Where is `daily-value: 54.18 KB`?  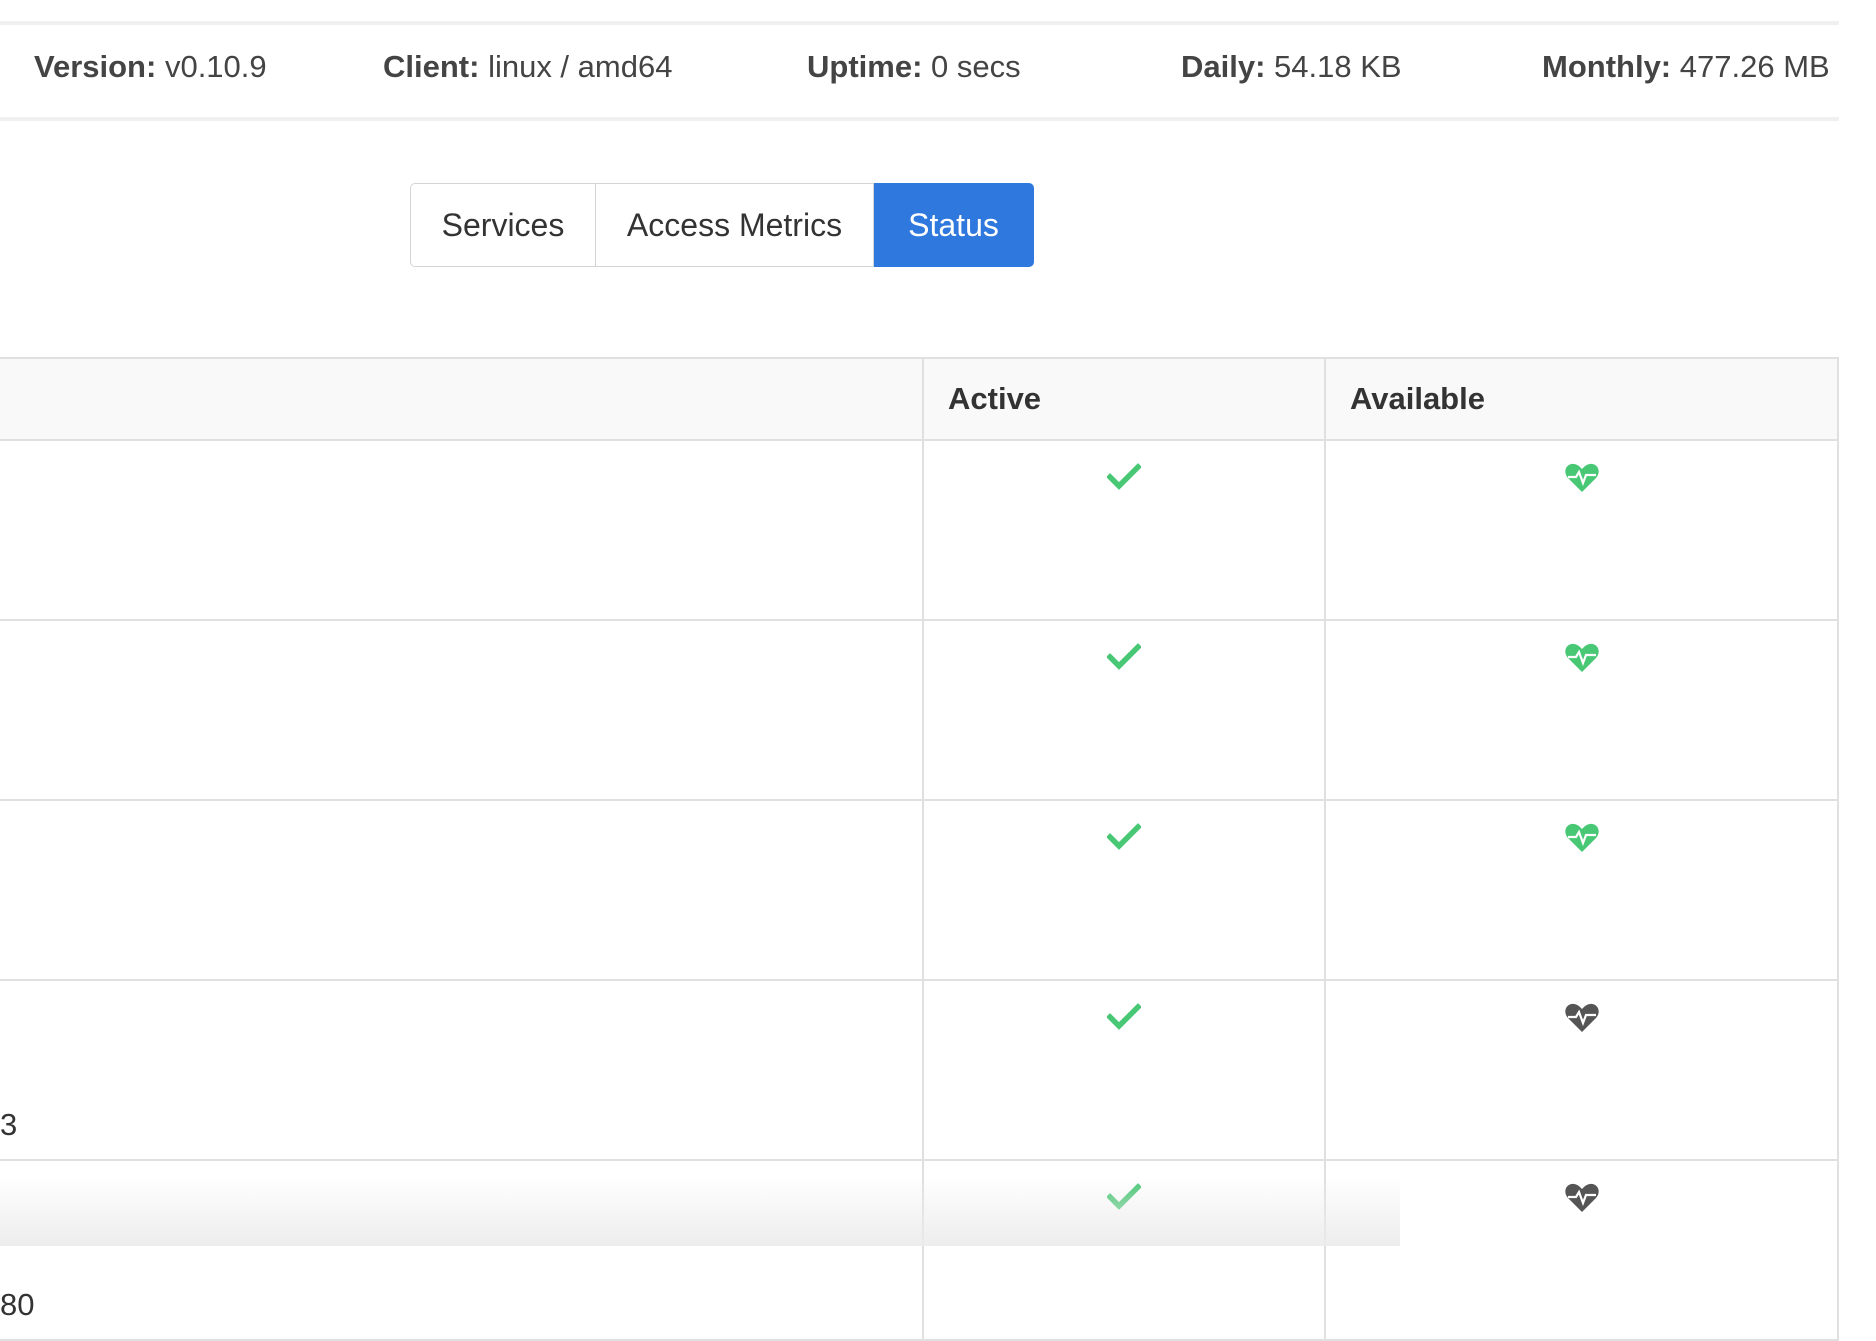
daily-value: 54.18 KB is located at coordinates (1338, 66).